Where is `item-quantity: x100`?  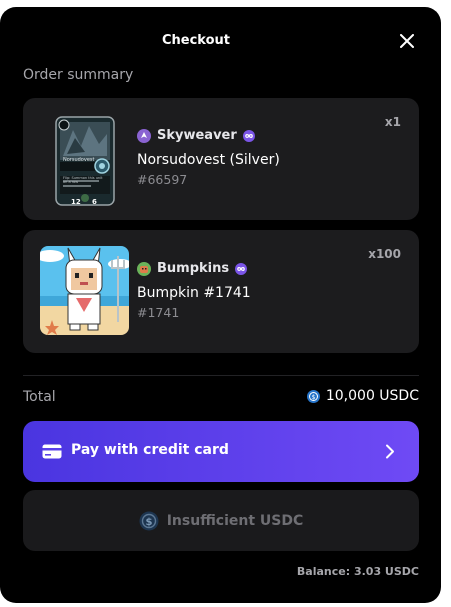 item-quantity: x100 is located at coordinates (384, 254).